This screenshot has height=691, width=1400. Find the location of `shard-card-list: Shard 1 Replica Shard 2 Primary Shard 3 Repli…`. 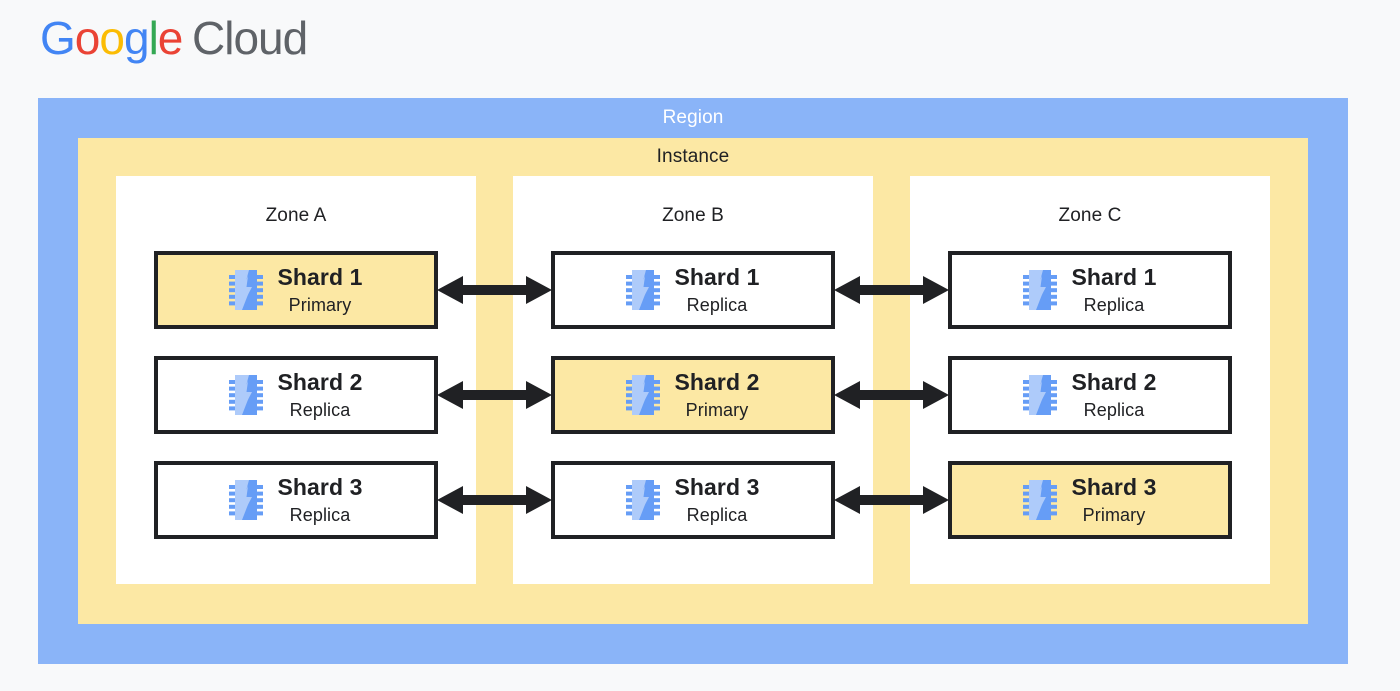

shard-card-list: Shard 1 Replica Shard 2 Primary Shard 3 Repli… is located at coordinates (693, 395).